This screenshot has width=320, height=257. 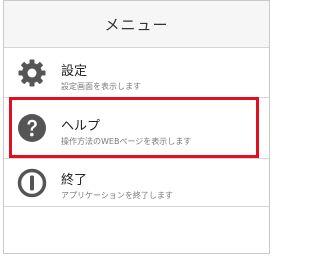 What do you see at coordinates (32, 183) in the screenshot?
I see `power-icon` at bounding box center [32, 183].